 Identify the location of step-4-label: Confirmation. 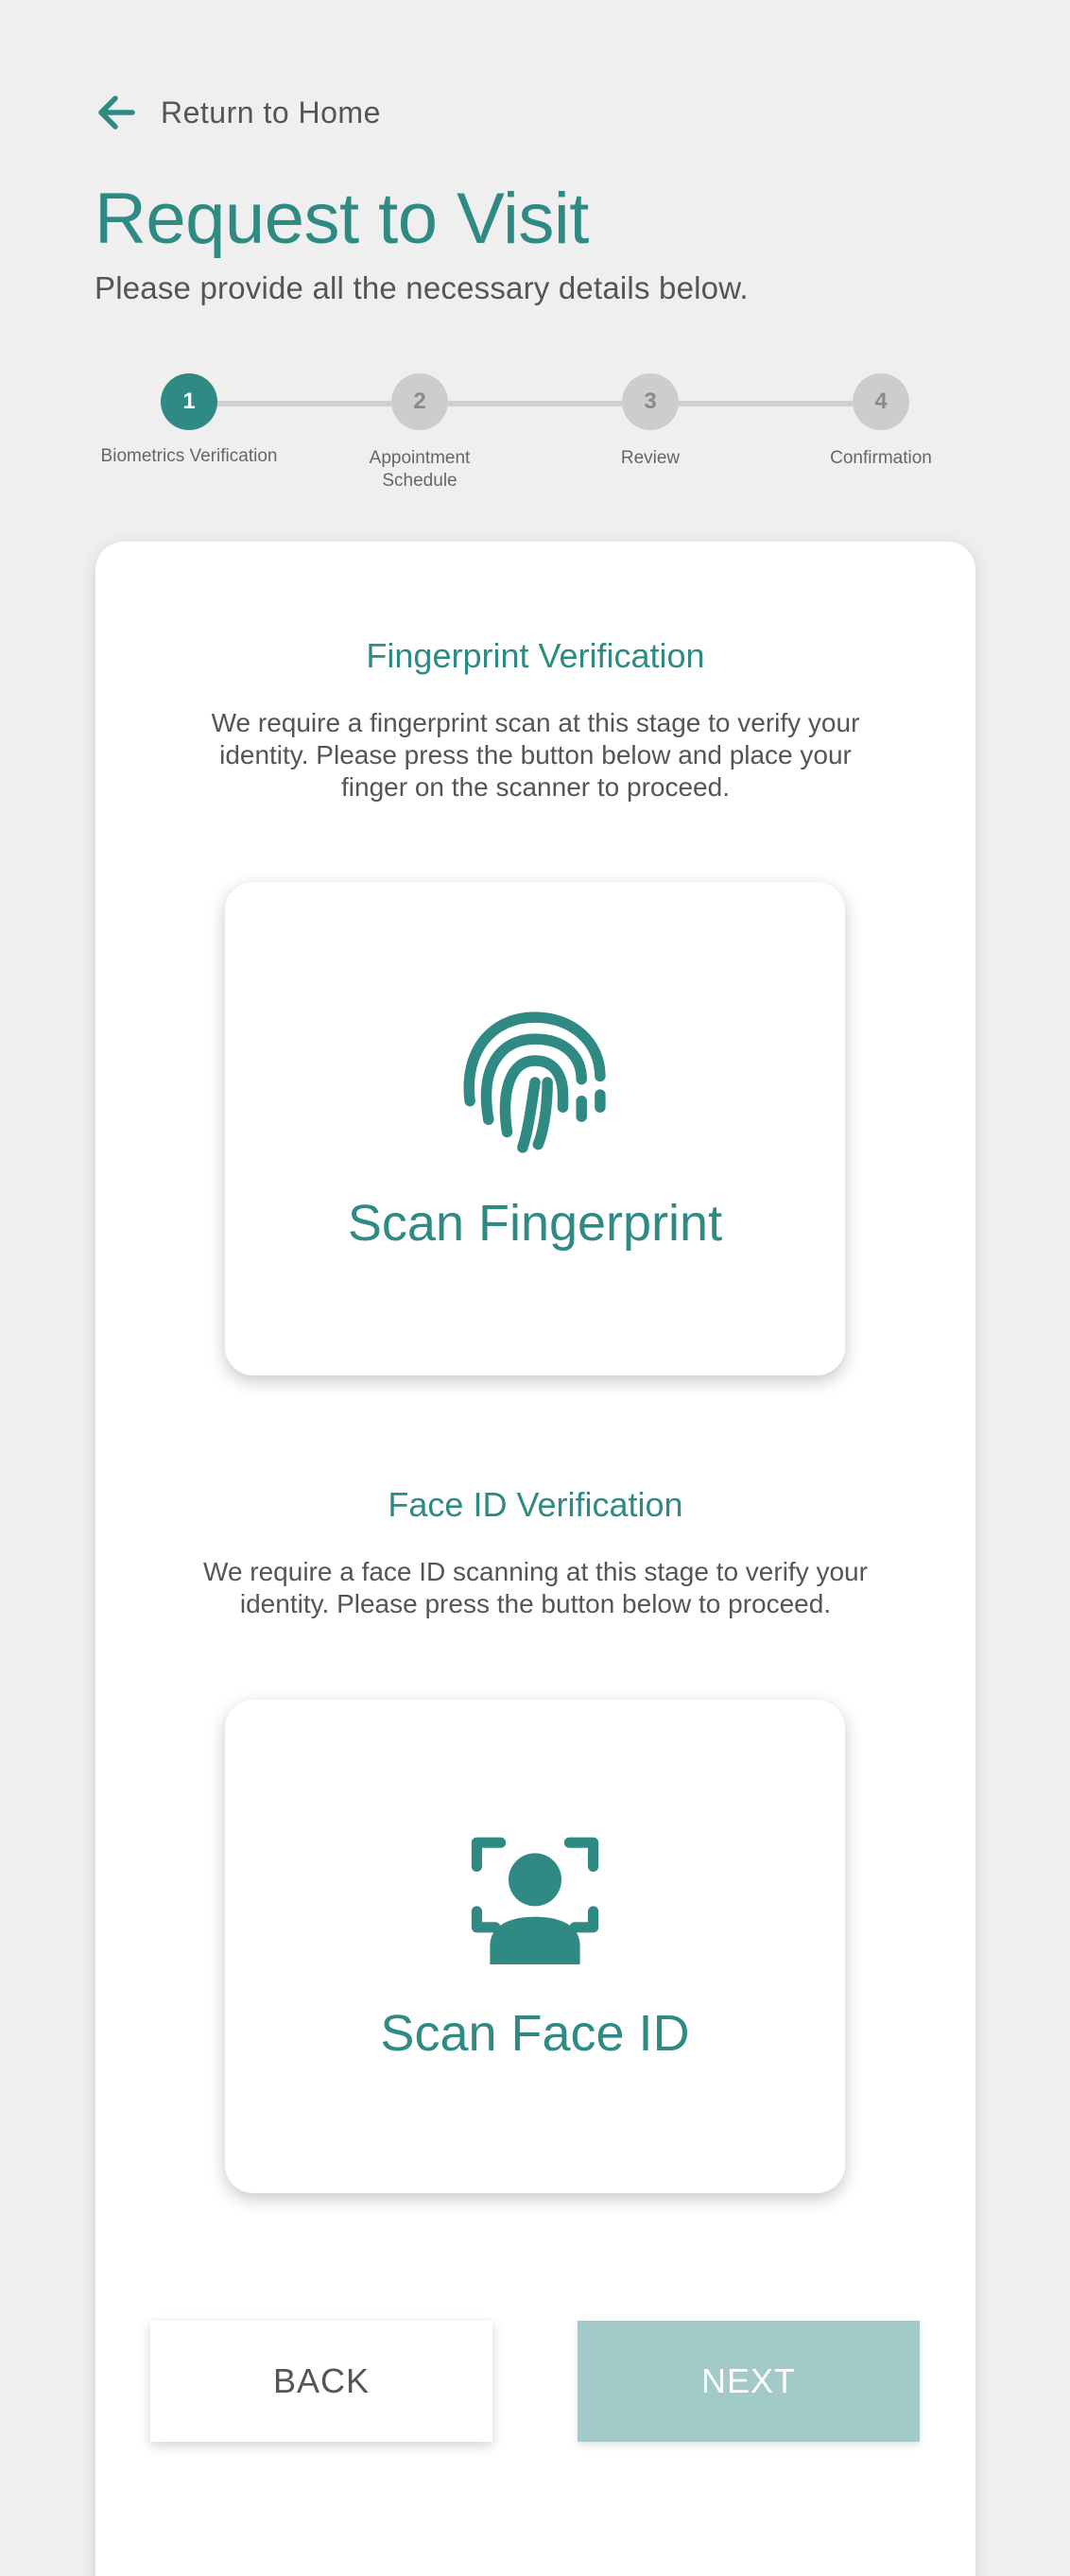
(881, 458).